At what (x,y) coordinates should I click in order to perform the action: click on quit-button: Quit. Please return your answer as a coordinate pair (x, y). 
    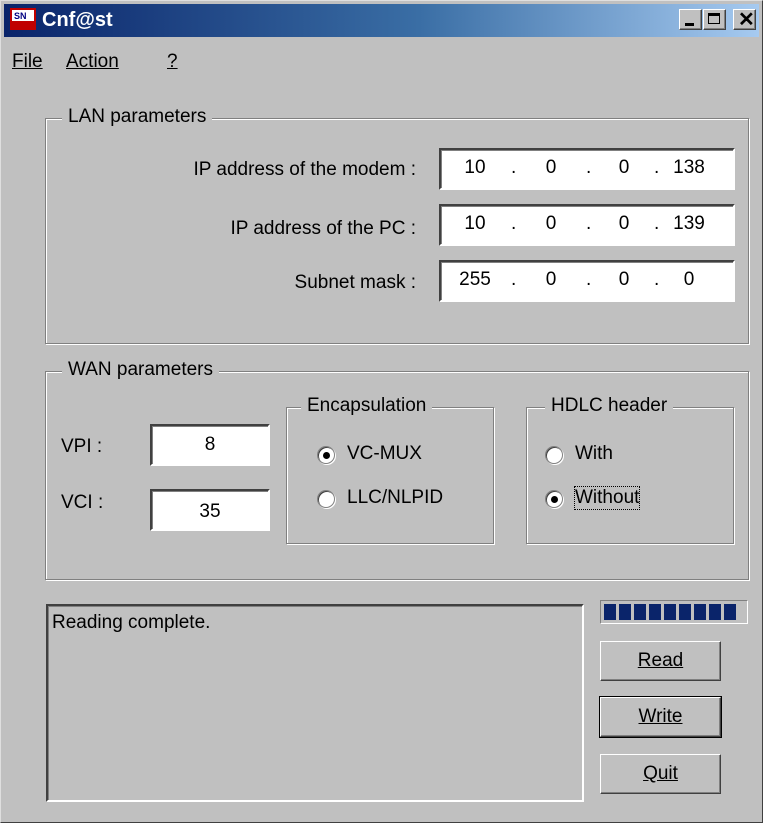
    Looking at the image, I should click on (660, 774).